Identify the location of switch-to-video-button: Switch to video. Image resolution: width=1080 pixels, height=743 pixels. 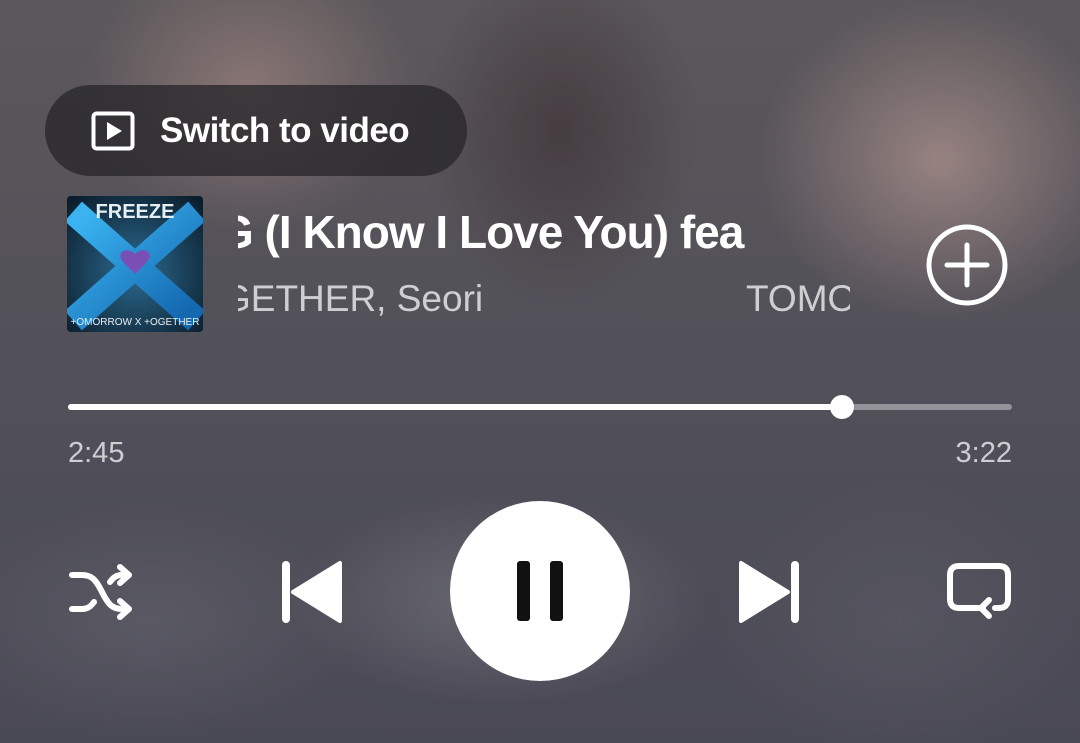
(256, 130).